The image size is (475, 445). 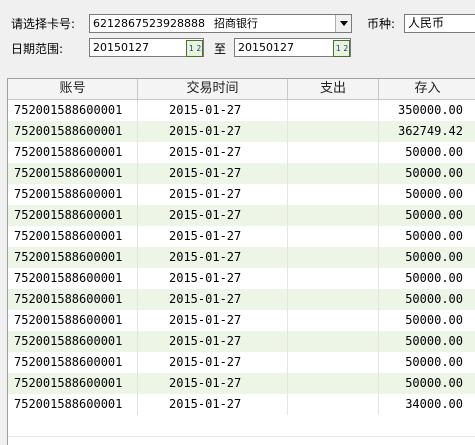 What do you see at coordinates (381, 24) in the screenshot?
I see `currency-label: 币种:` at bounding box center [381, 24].